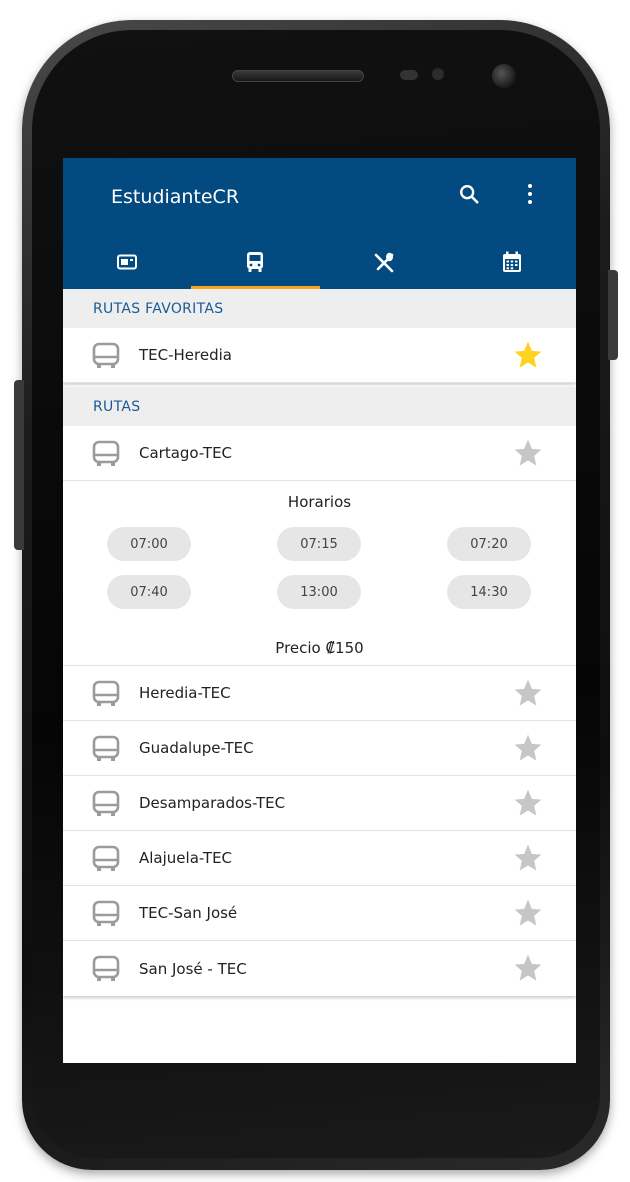 The height and width of the screenshot is (1182, 630). What do you see at coordinates (319, 308) in the screenshot?
I see `favorites-section-header: RUTAS FAVORITAS` at bounding box center [319, 308].